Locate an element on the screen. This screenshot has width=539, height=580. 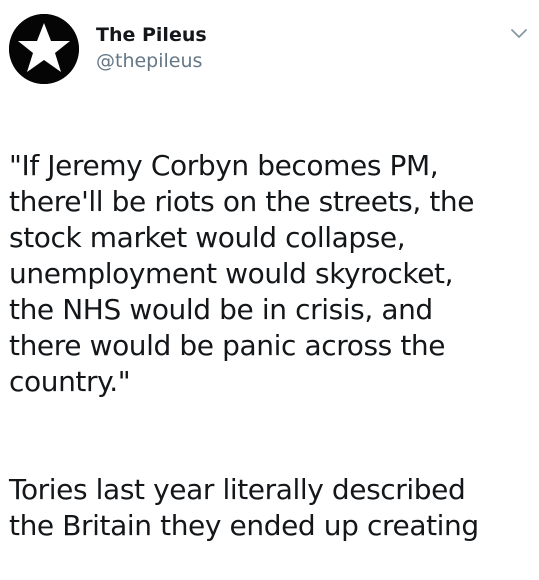
avatar is located at coordinates (44, 49).